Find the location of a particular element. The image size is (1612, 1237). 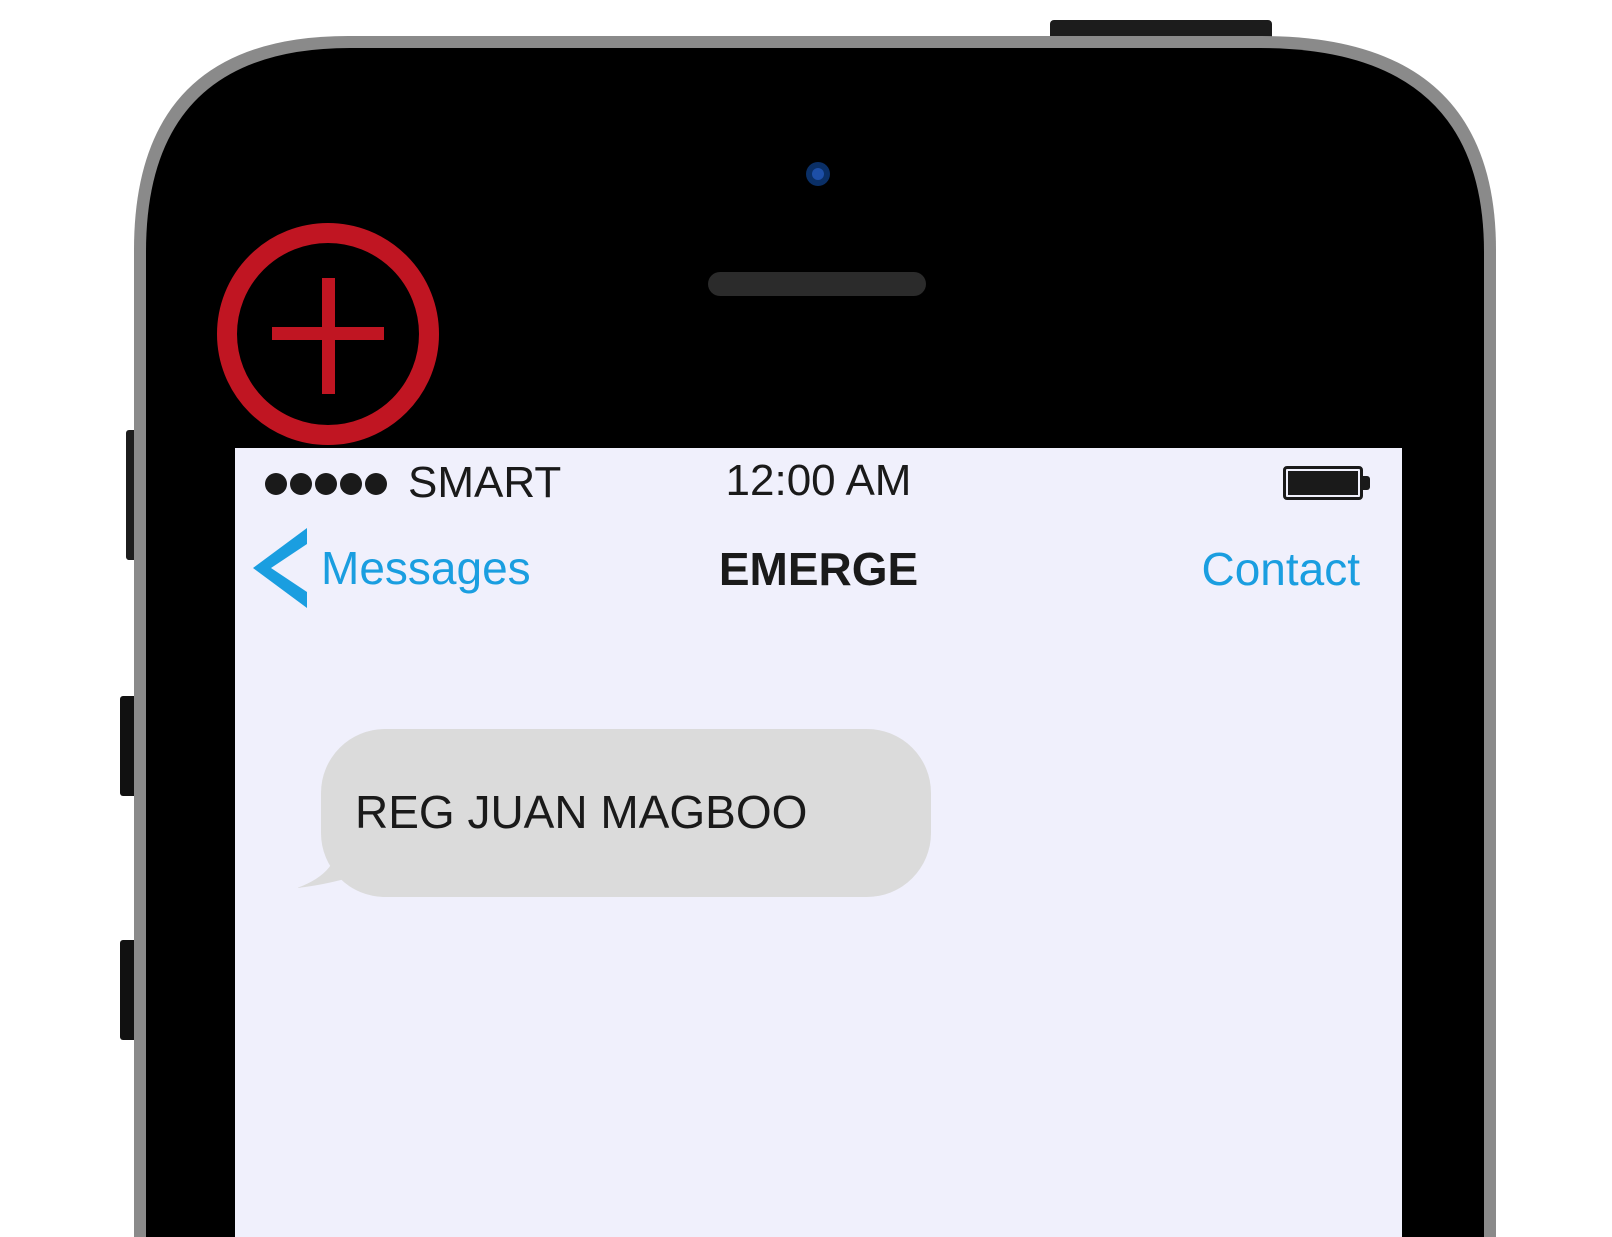

message-bubble-incoming: REG JUAN MAGBOO is located at coordinates (626, 813).